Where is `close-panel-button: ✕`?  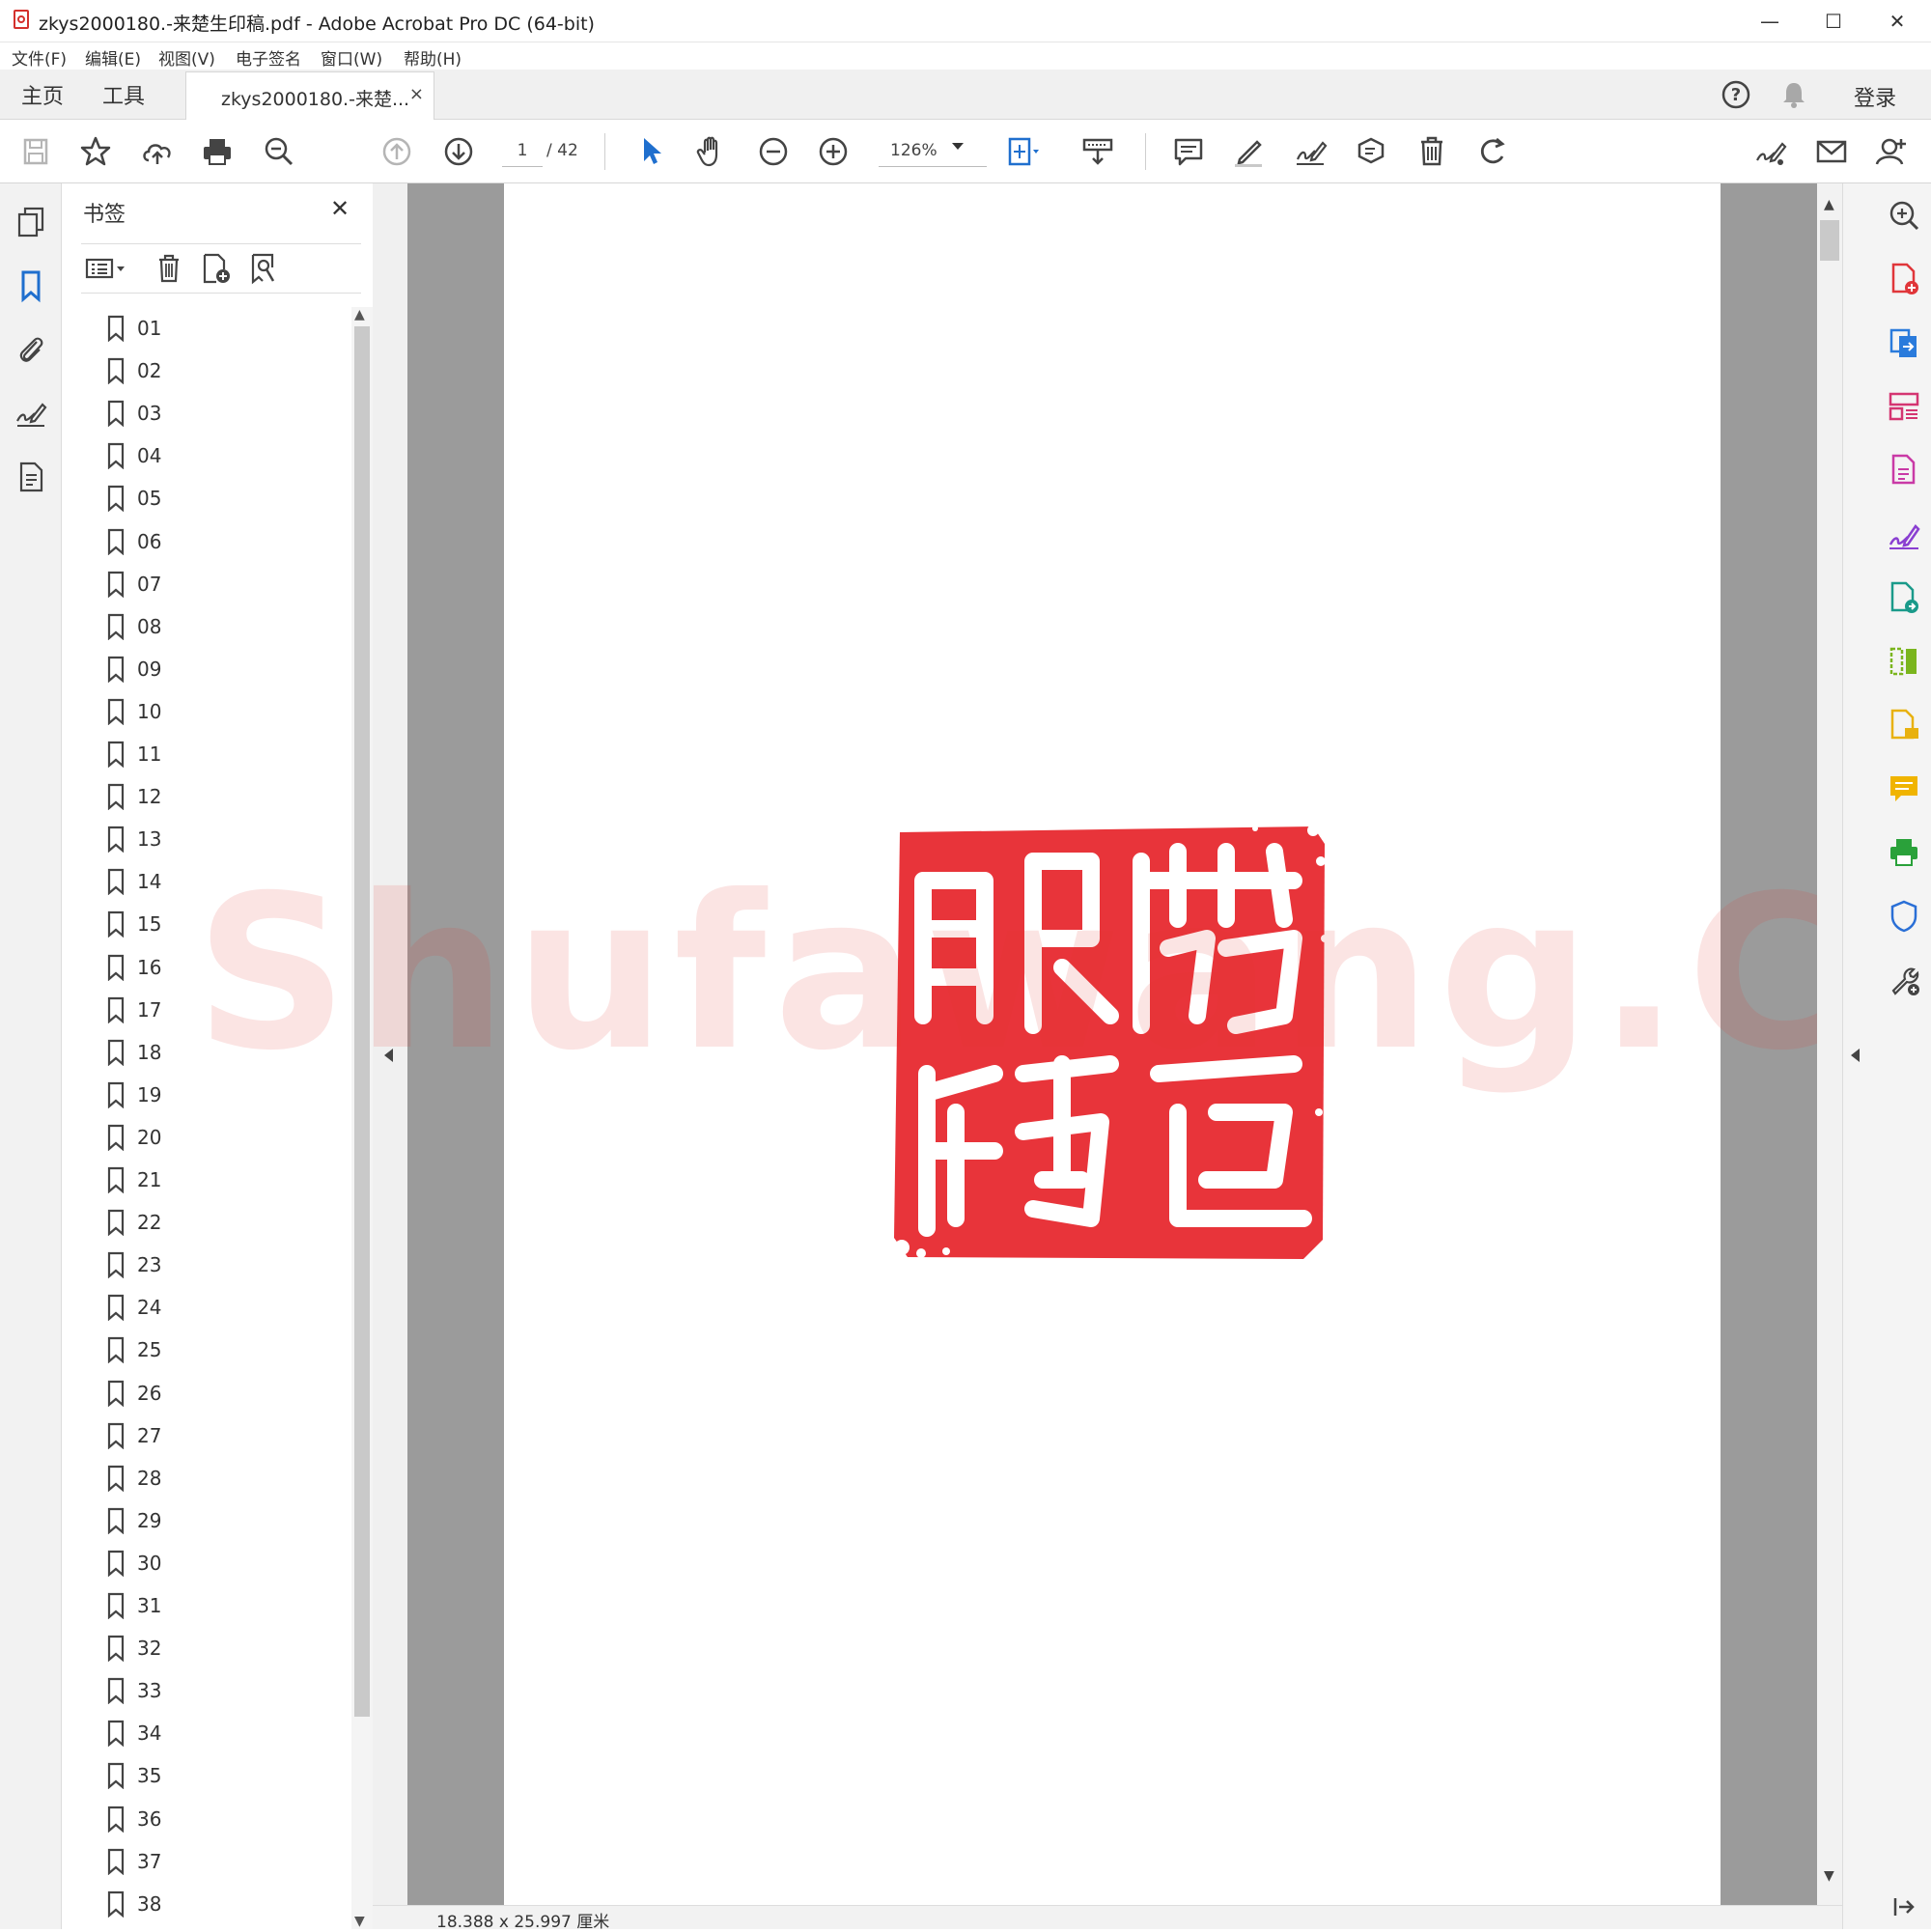 close-panel-button: ✕ is located at coordinates (340, 209).